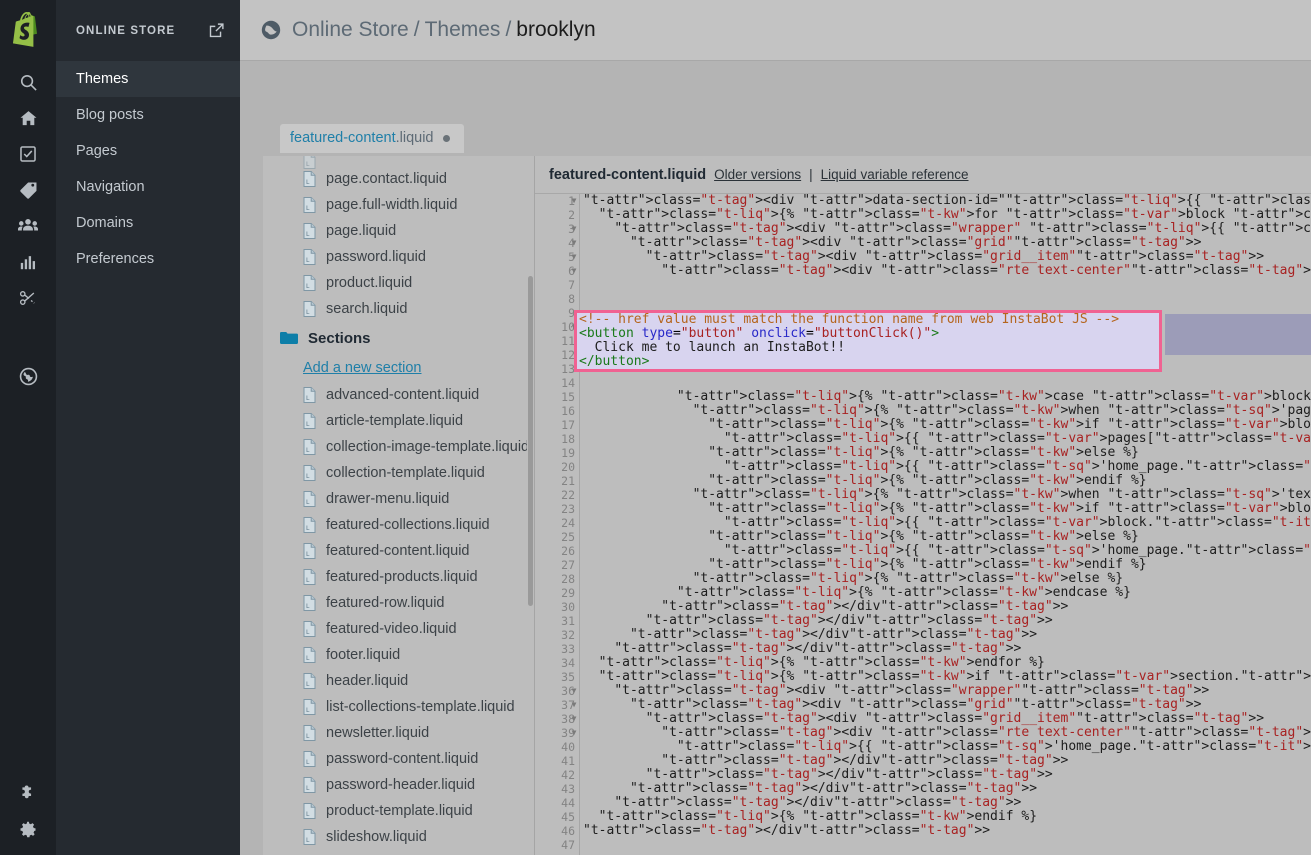  I want to click on list-item: Llist-collections-template.liquid, so click(395, 707).